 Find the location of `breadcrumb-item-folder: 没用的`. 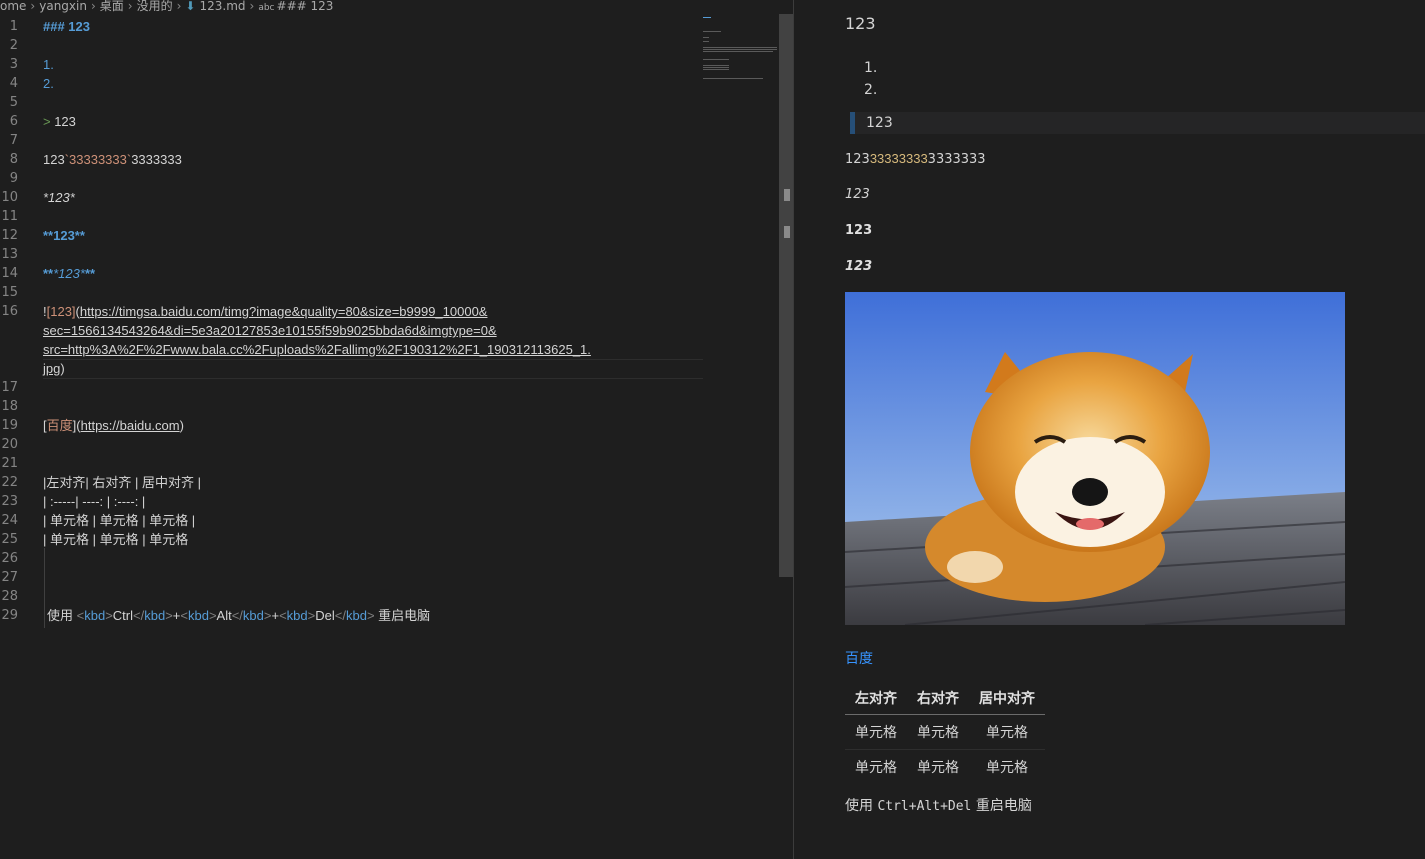

breadcrumb-item-folder: 没用的 is located at coordinates (155, 6).